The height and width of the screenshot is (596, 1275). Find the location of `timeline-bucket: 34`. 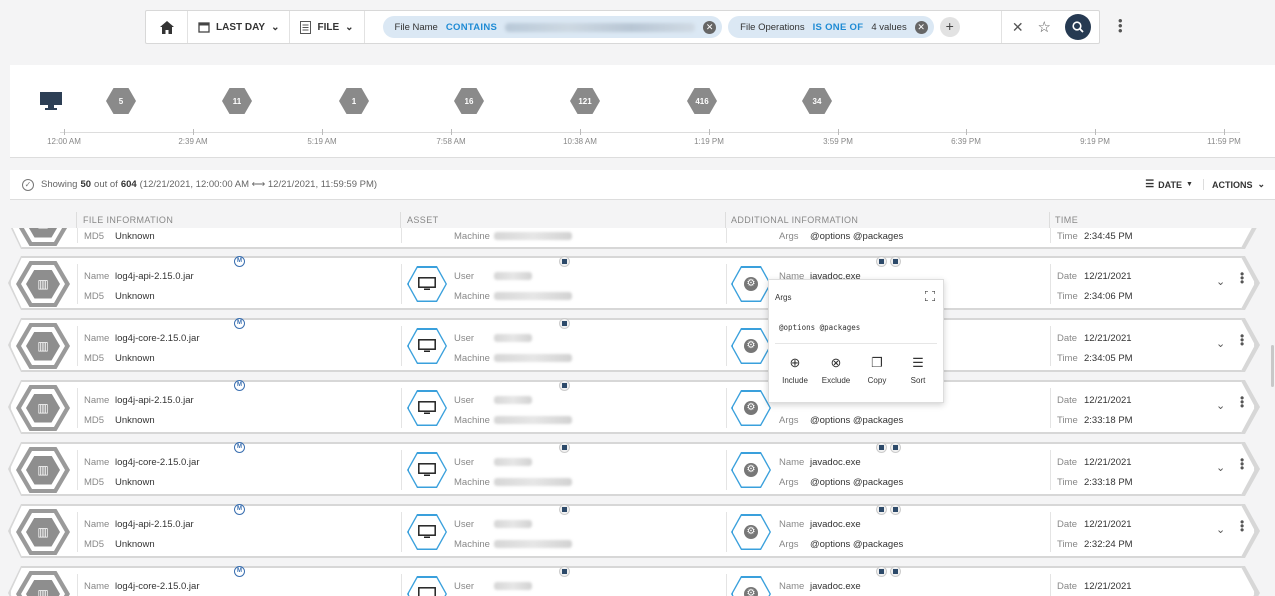

timeline-bucket: 34 is located at coordinates (817, 101).